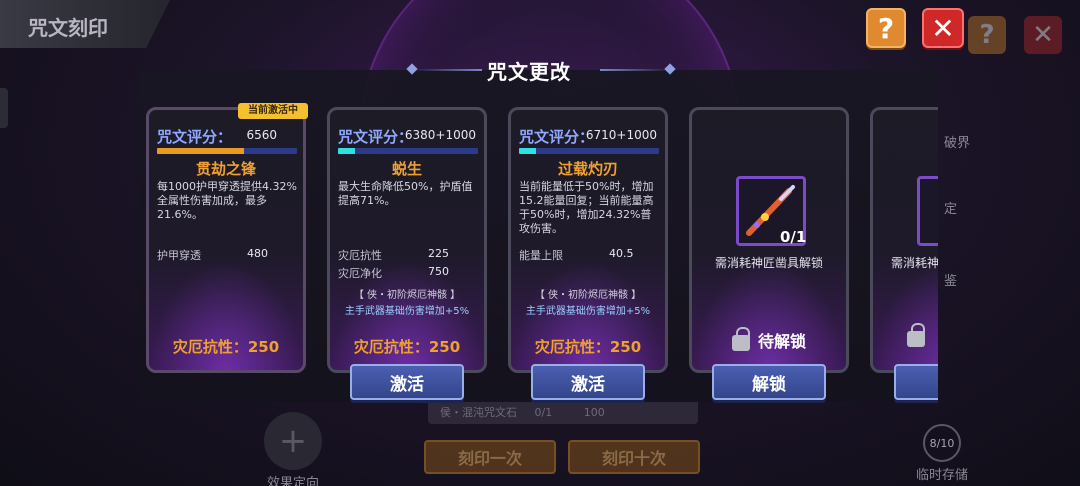 This screenshot has height=486, width=1080. What do you see at coordinates (621, 253) in the screenshot?
I see `stat-value: 40.5` at bounding box center [621, 253].